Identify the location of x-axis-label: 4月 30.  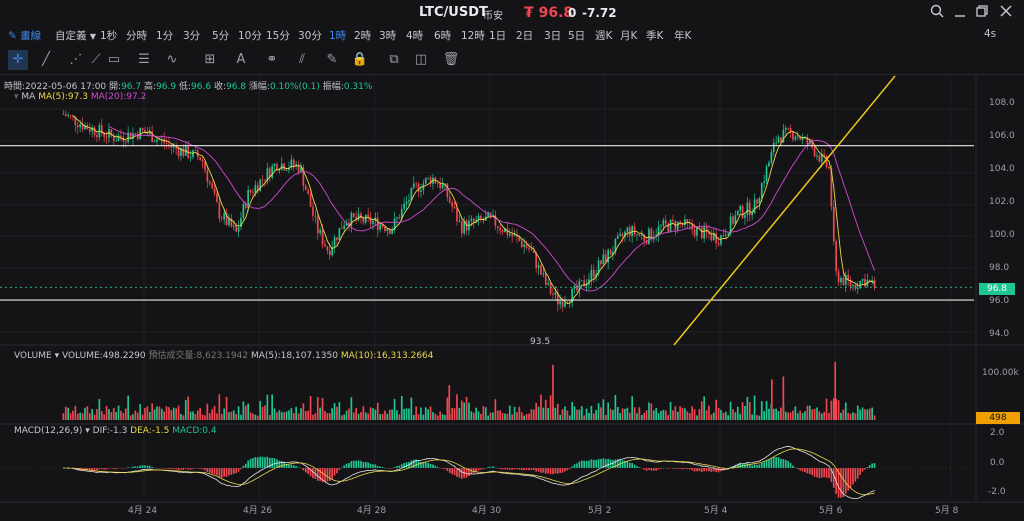
(487, 511).